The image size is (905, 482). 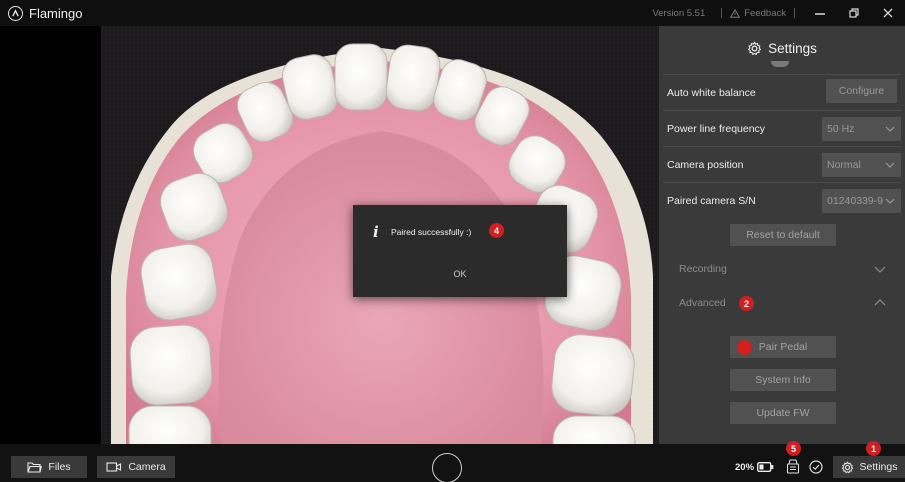 I want to click on battery-icon, so click(x=765, y=467).